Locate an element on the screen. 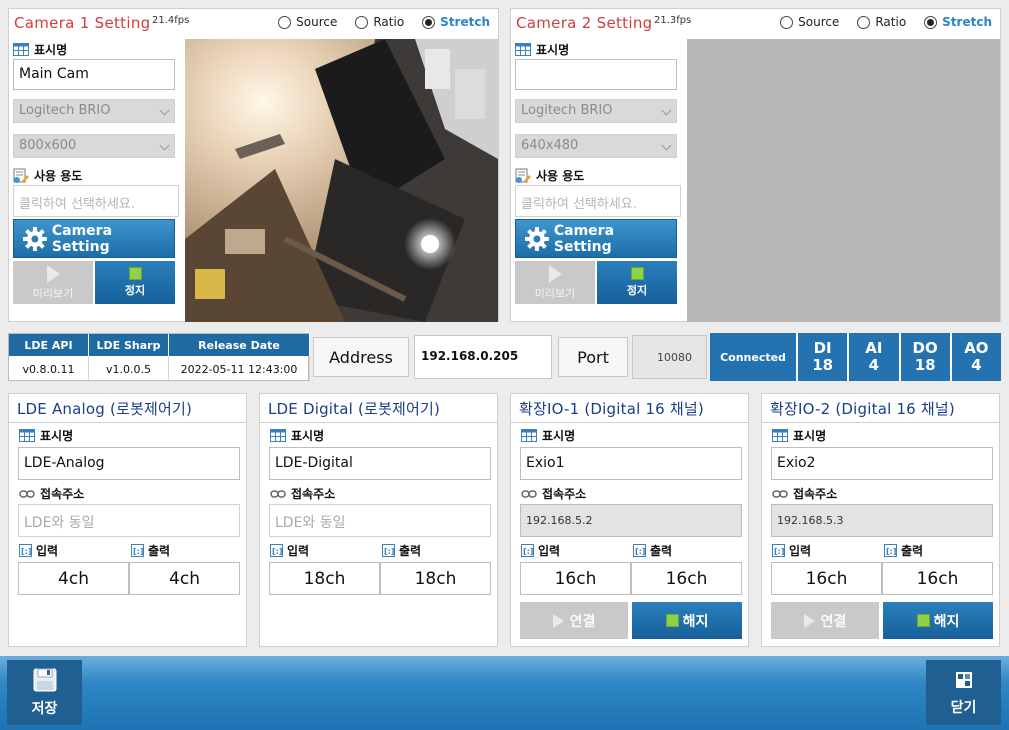 This screenshot has width=1009, height=730. camera-2-playback-buttons: 미리보기 정지 is located at coordinates (598, 282).